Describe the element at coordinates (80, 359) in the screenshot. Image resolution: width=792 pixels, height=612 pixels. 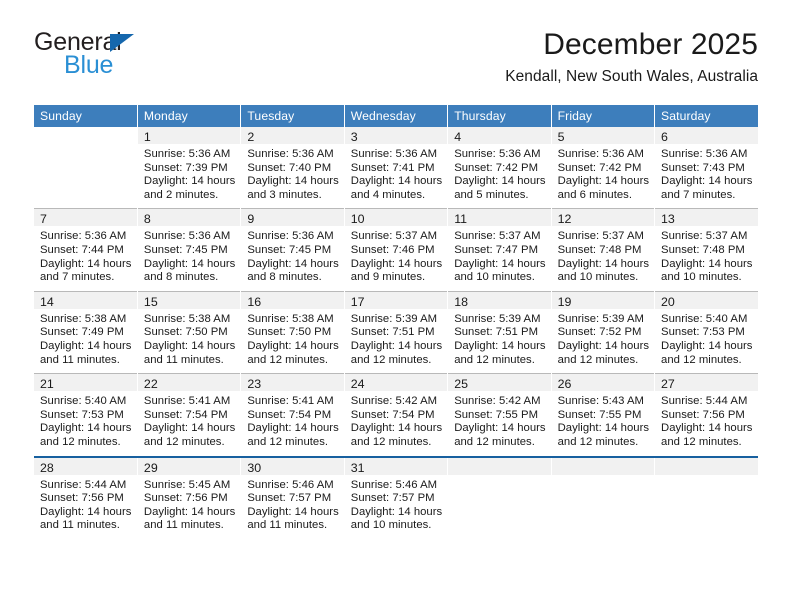
I see `daylight-duration-line2: and 11 minutes.` at that location.